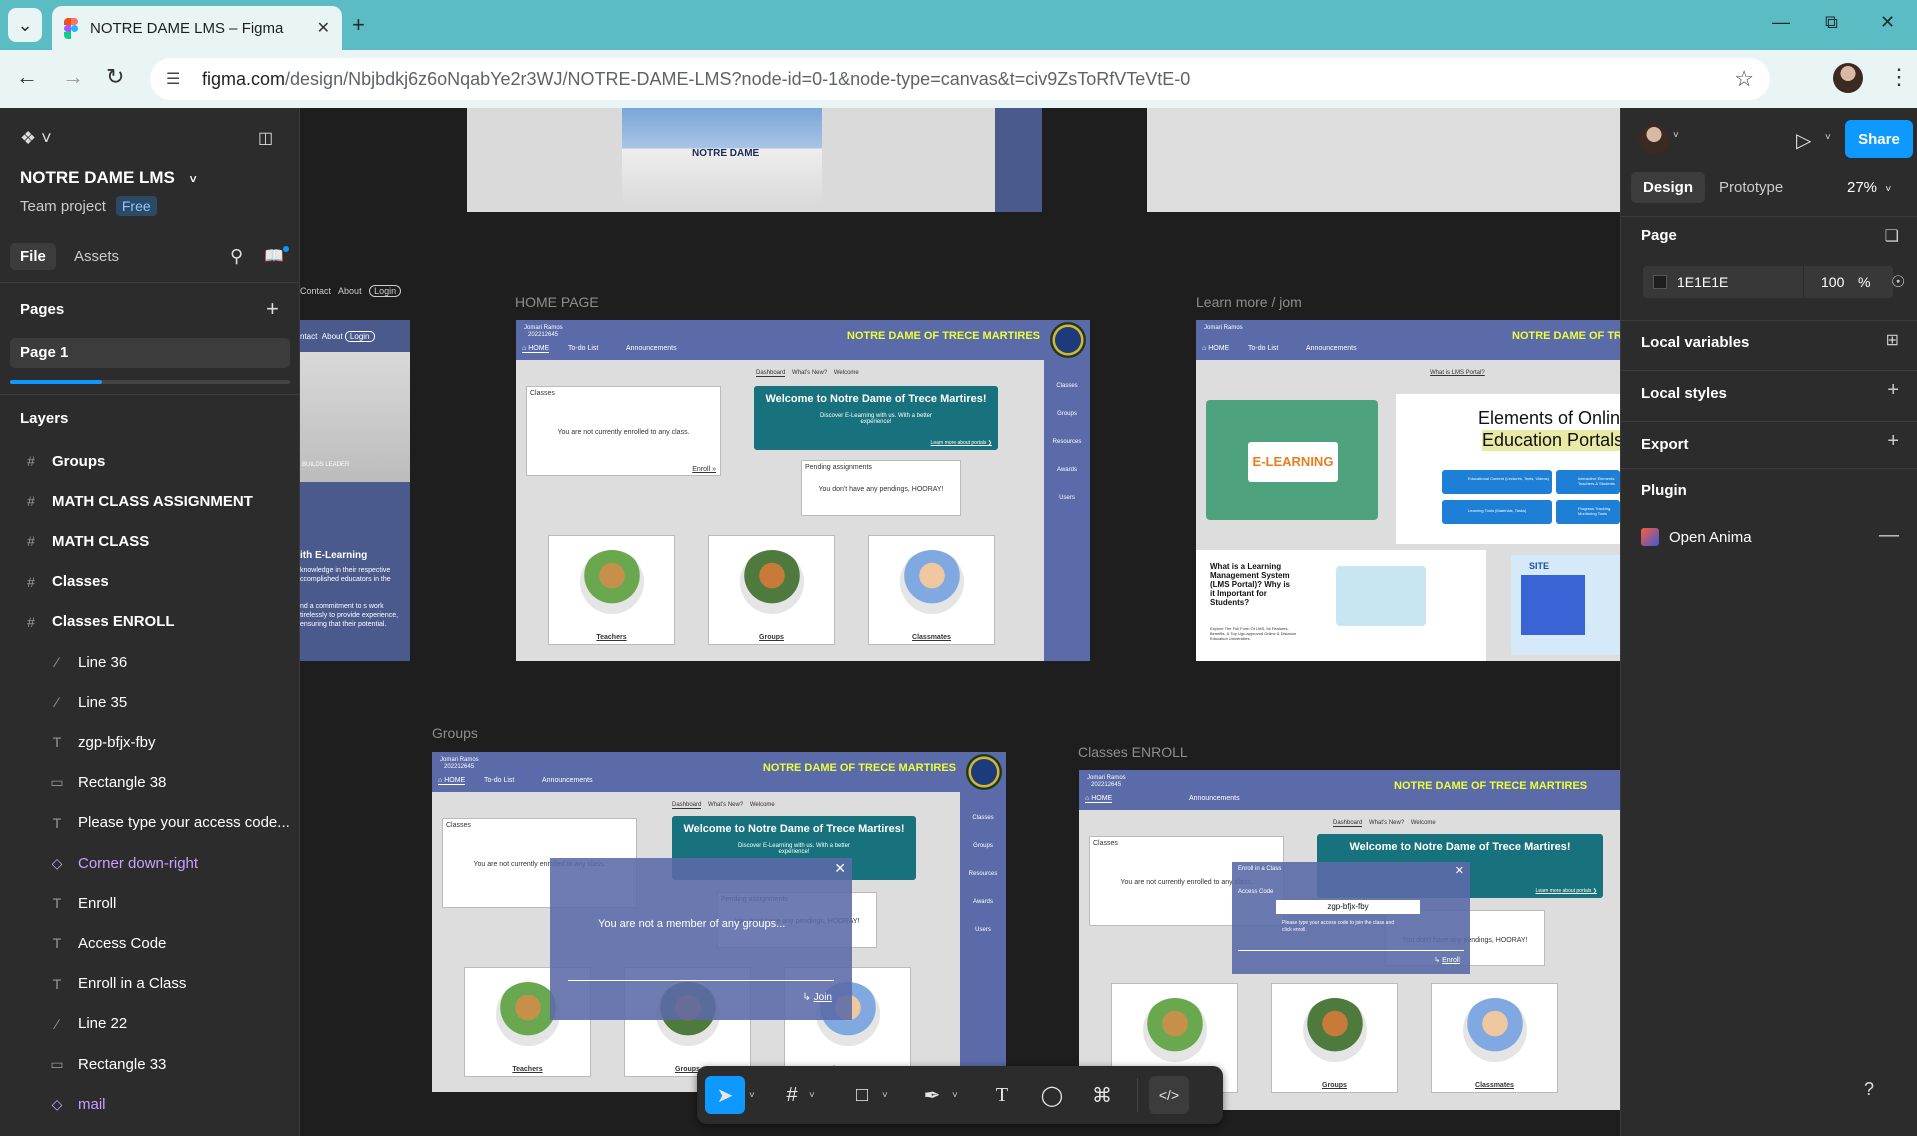 This screenshot has width=1917, height=1136. What do you see at coordinates (1702, 282) in the screenshot?
I see `page-color-hex: 1E1E1E` at bounding box center [1702, 282].